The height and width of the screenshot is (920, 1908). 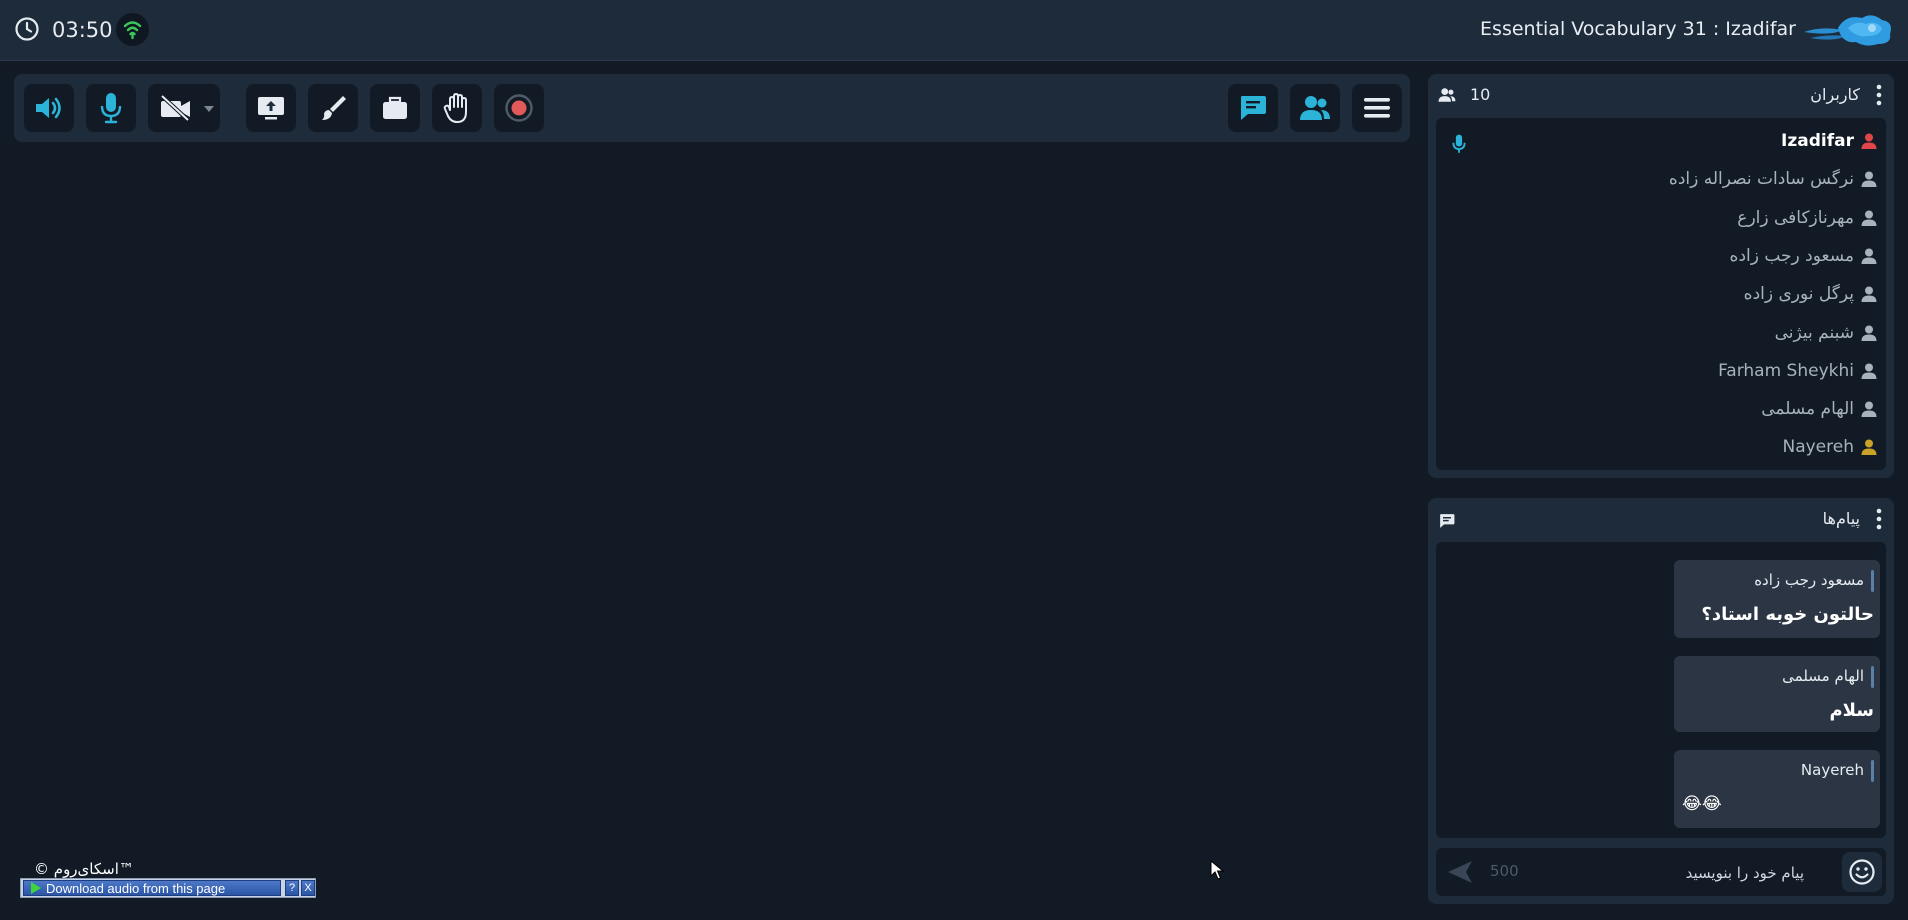 What do you see at coordinates (1661, 519) in the screenshot?
I see `messages-panel-header: پیام‌ها` at bounding box center [1661, 519].